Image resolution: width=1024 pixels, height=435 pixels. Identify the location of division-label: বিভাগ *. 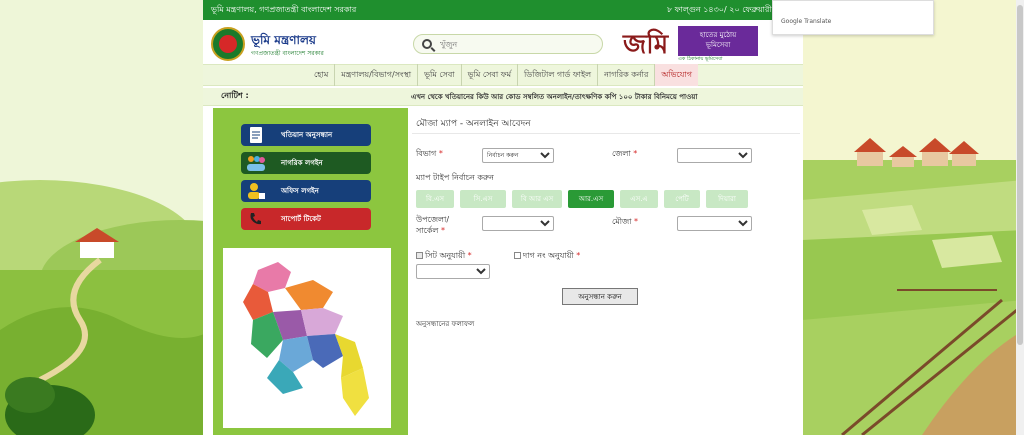
(429, 153).